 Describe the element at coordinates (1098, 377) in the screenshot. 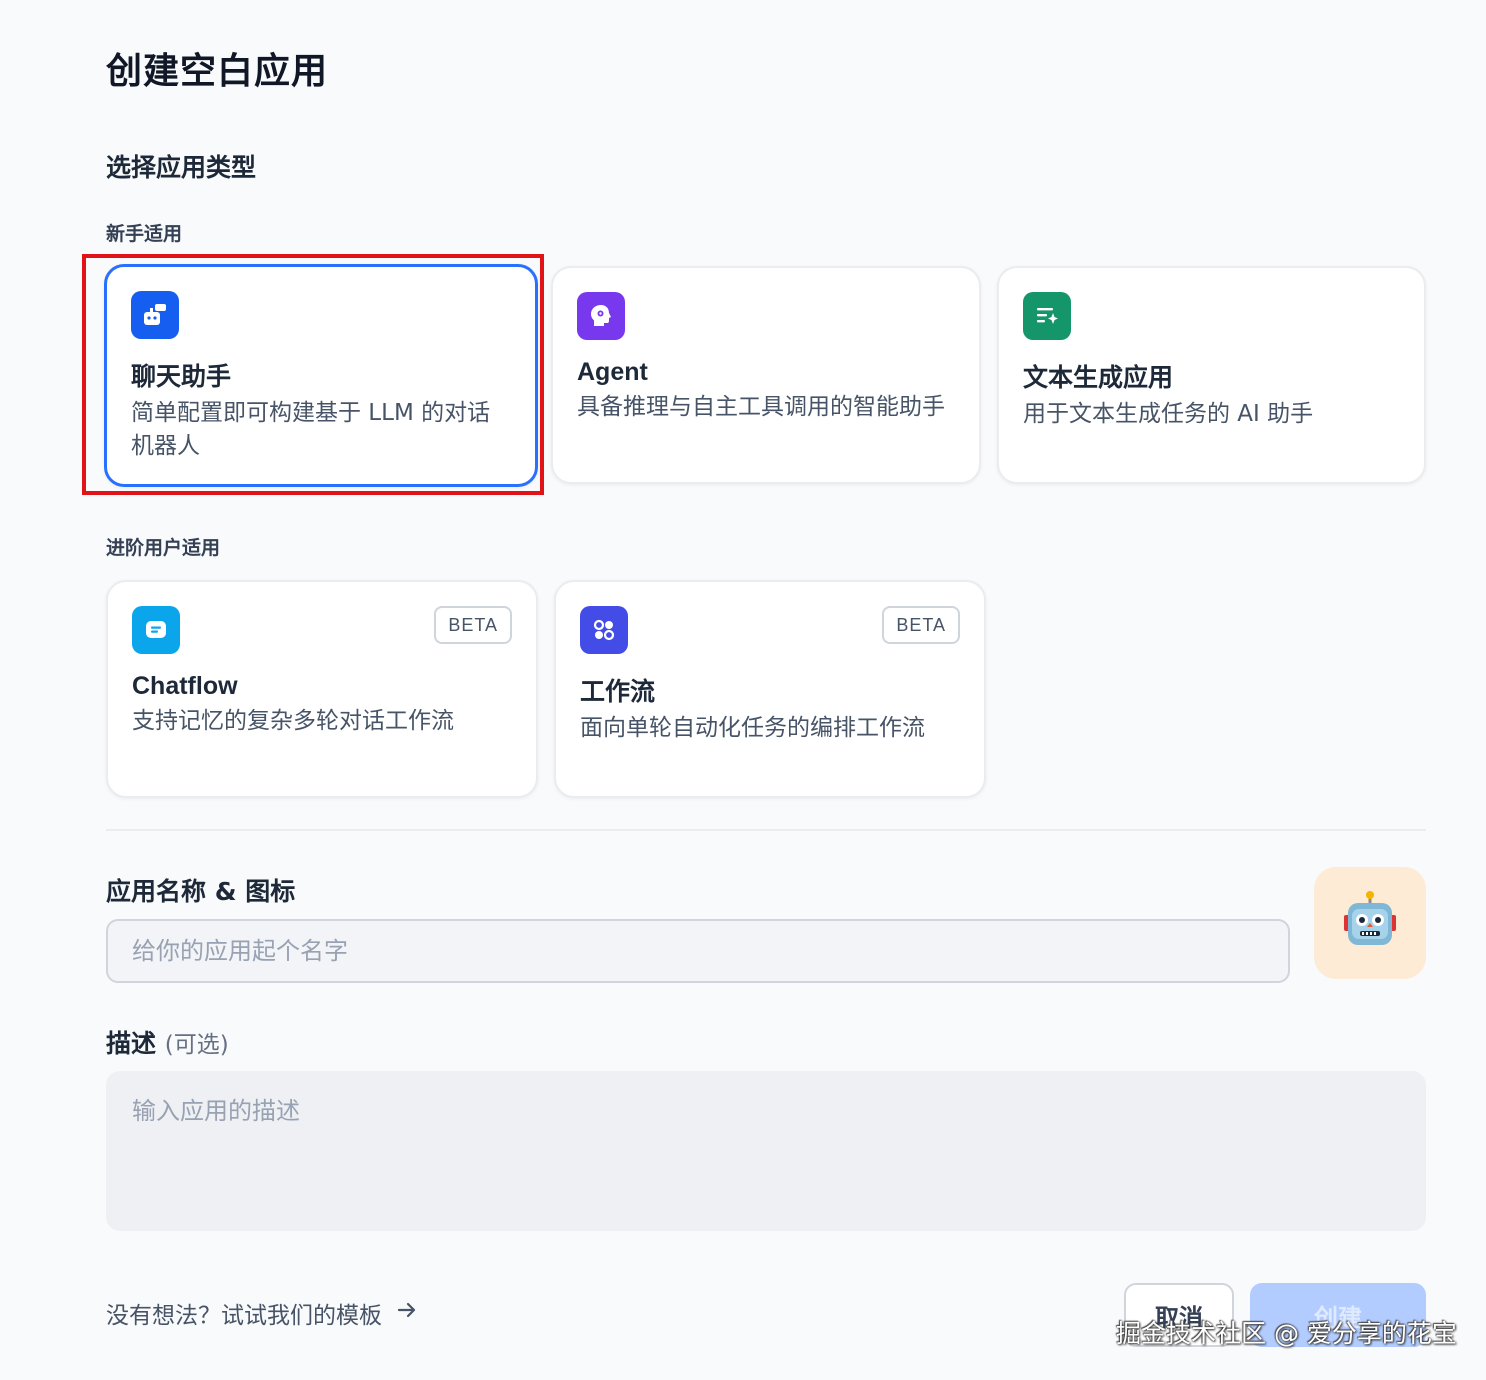

I see `card-title: 文本生成应用` at that location.